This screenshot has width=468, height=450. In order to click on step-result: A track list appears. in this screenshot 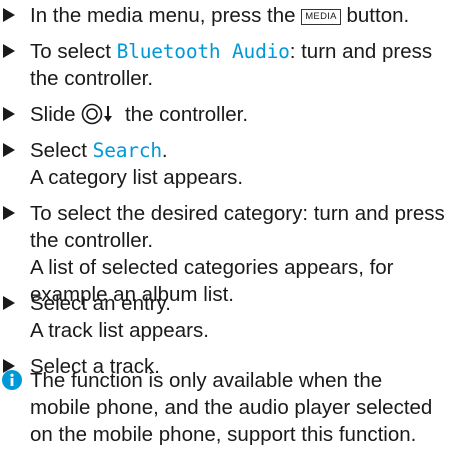, I will do `click(119, 330)`.